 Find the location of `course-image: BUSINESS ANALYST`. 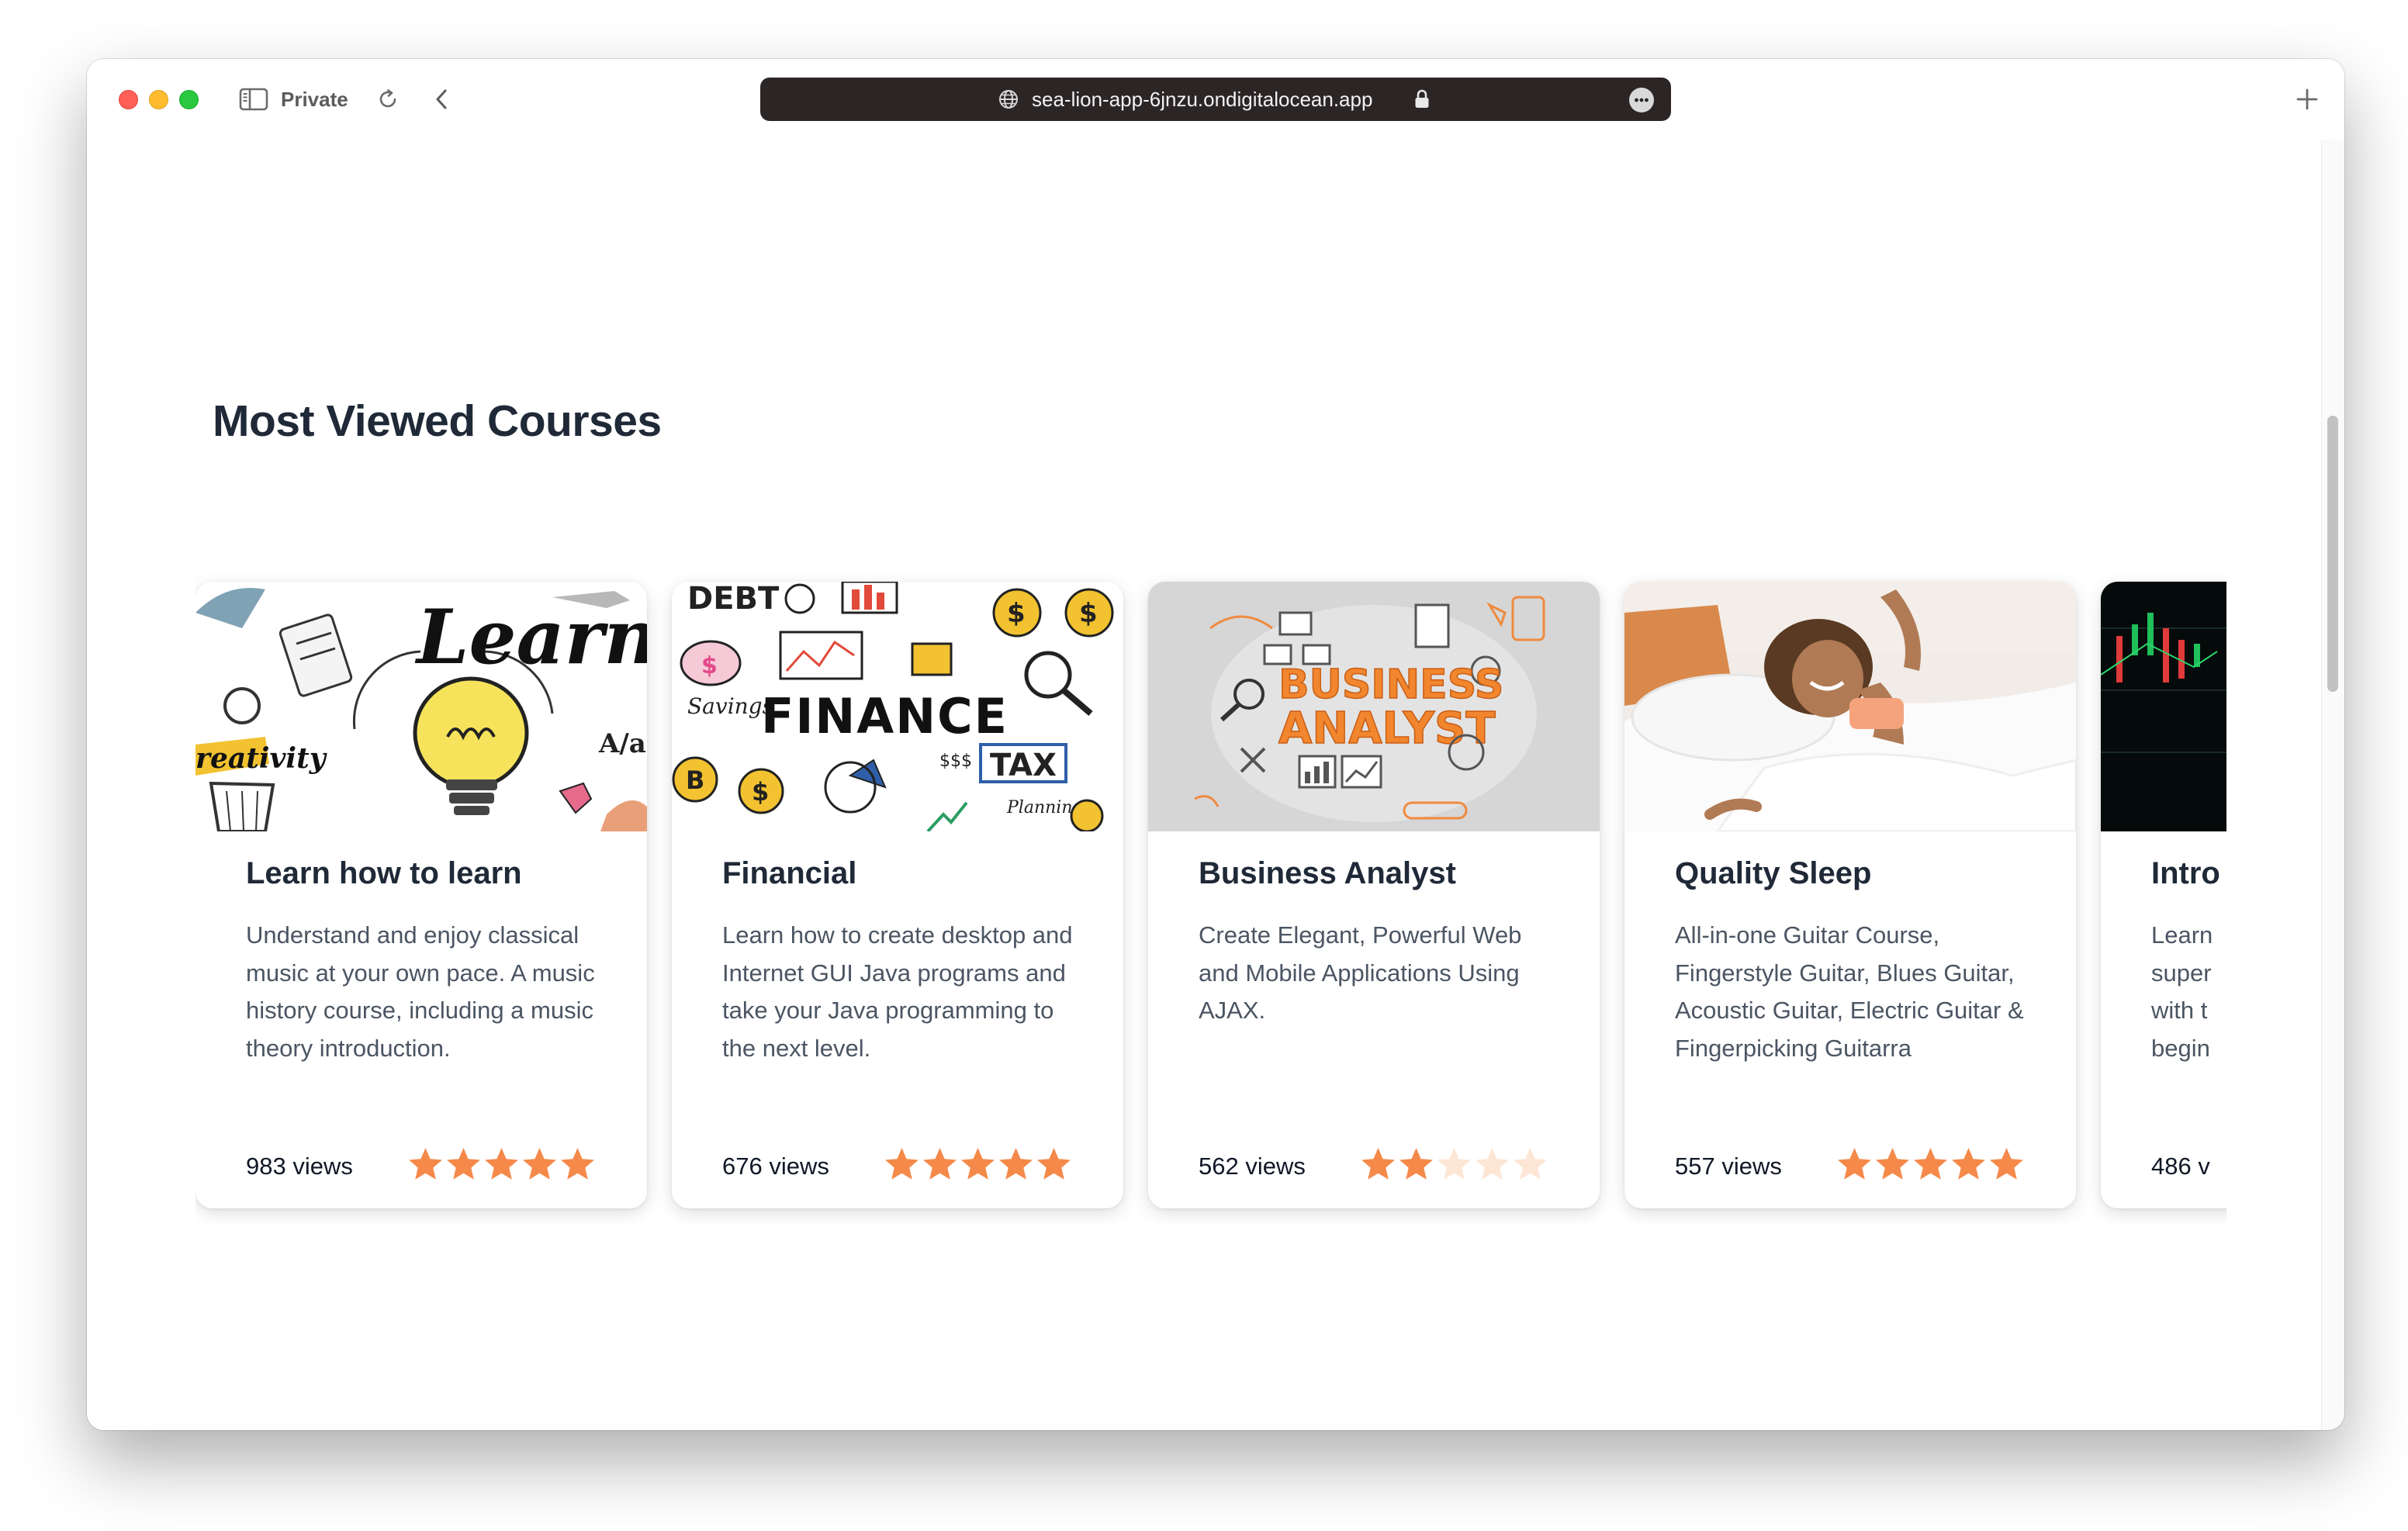

course-image: BUSINESS ANALYST is located at coordinates (1374, 706).